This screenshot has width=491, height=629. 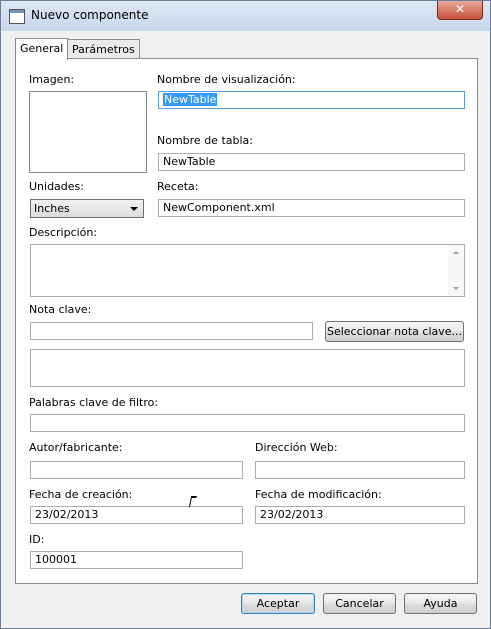 I want to click on created-field: 23/02/2013, so click(x=136, y=515).